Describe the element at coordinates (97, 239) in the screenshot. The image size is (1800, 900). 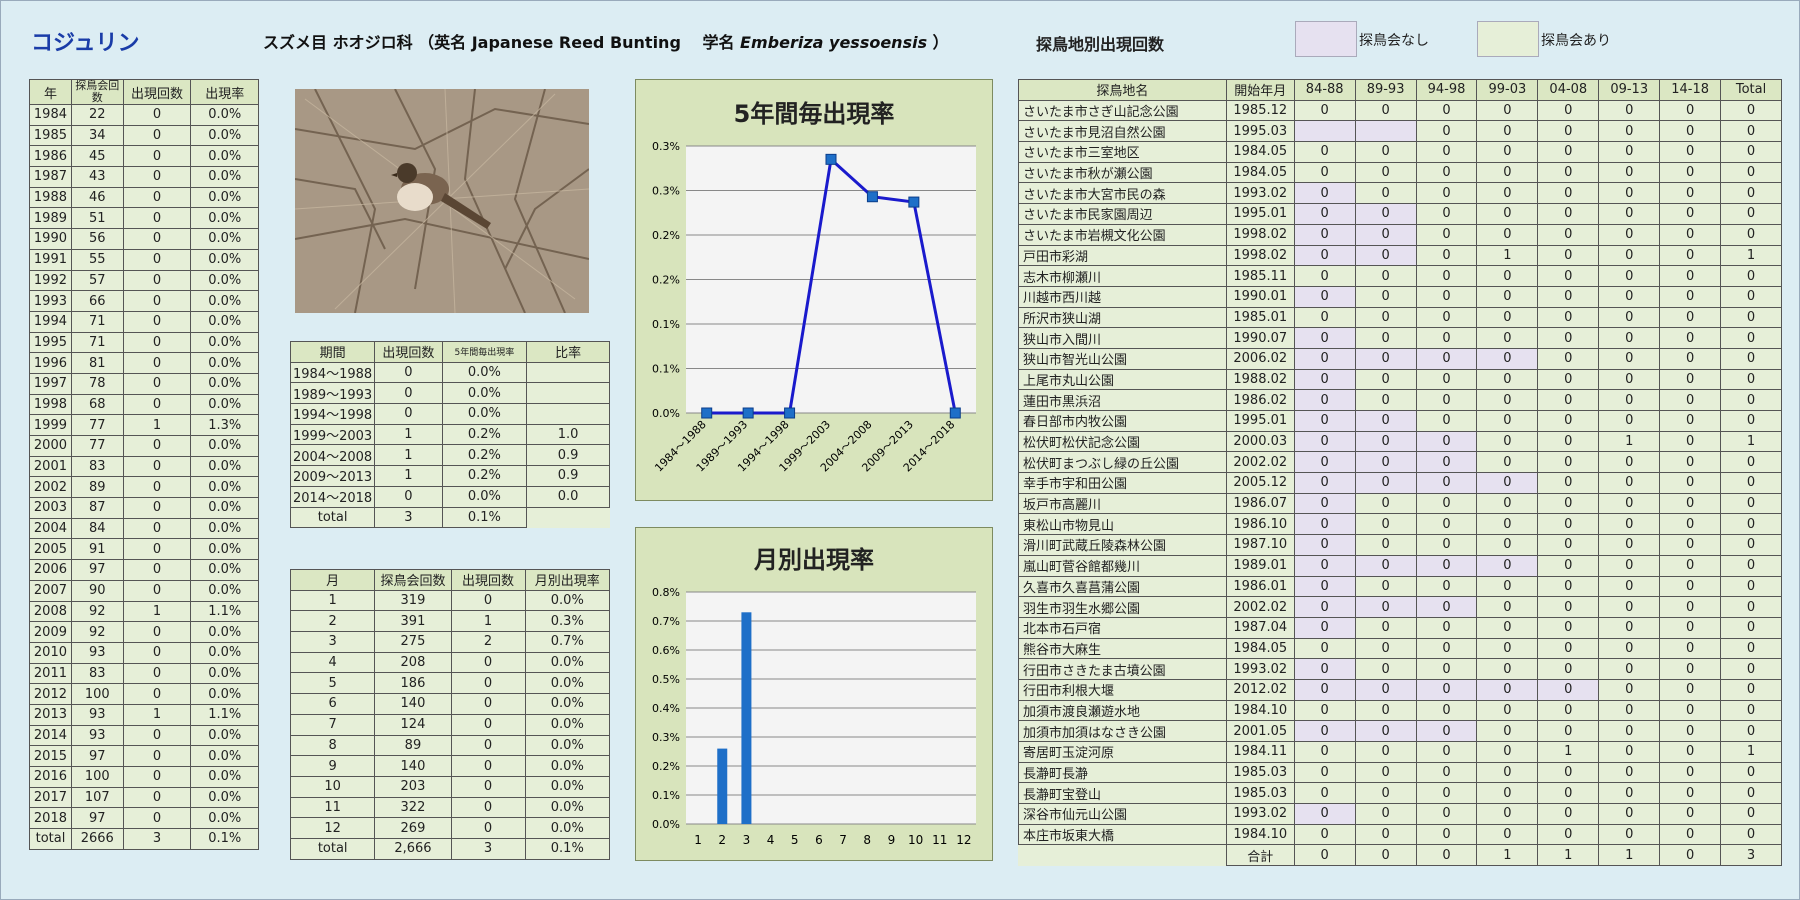
I see `year-cell: 56` at that location.